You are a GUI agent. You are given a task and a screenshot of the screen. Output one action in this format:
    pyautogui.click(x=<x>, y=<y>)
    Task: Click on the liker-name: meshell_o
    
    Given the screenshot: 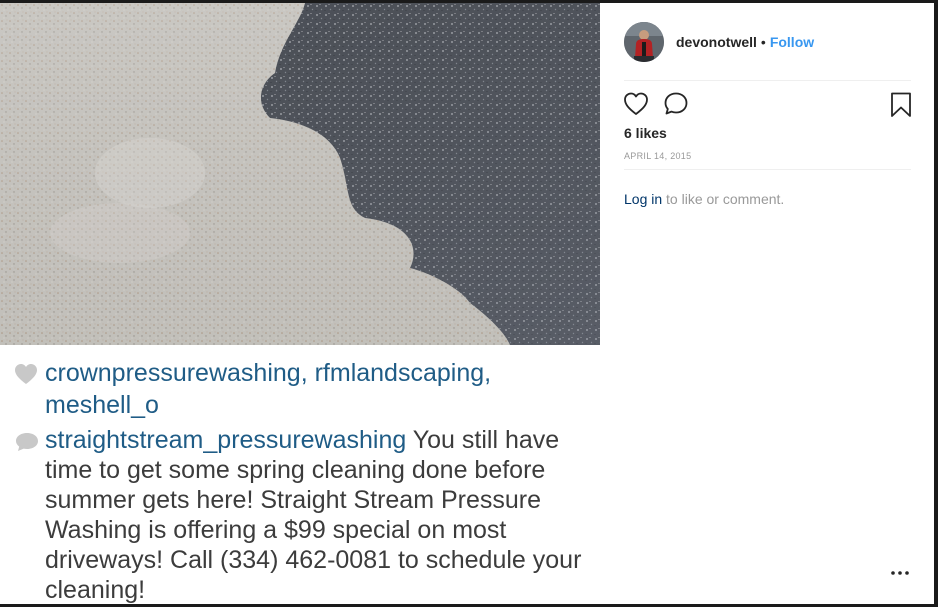 What is the action you would take?
    pyautogui.click(x=102, y=405)
    